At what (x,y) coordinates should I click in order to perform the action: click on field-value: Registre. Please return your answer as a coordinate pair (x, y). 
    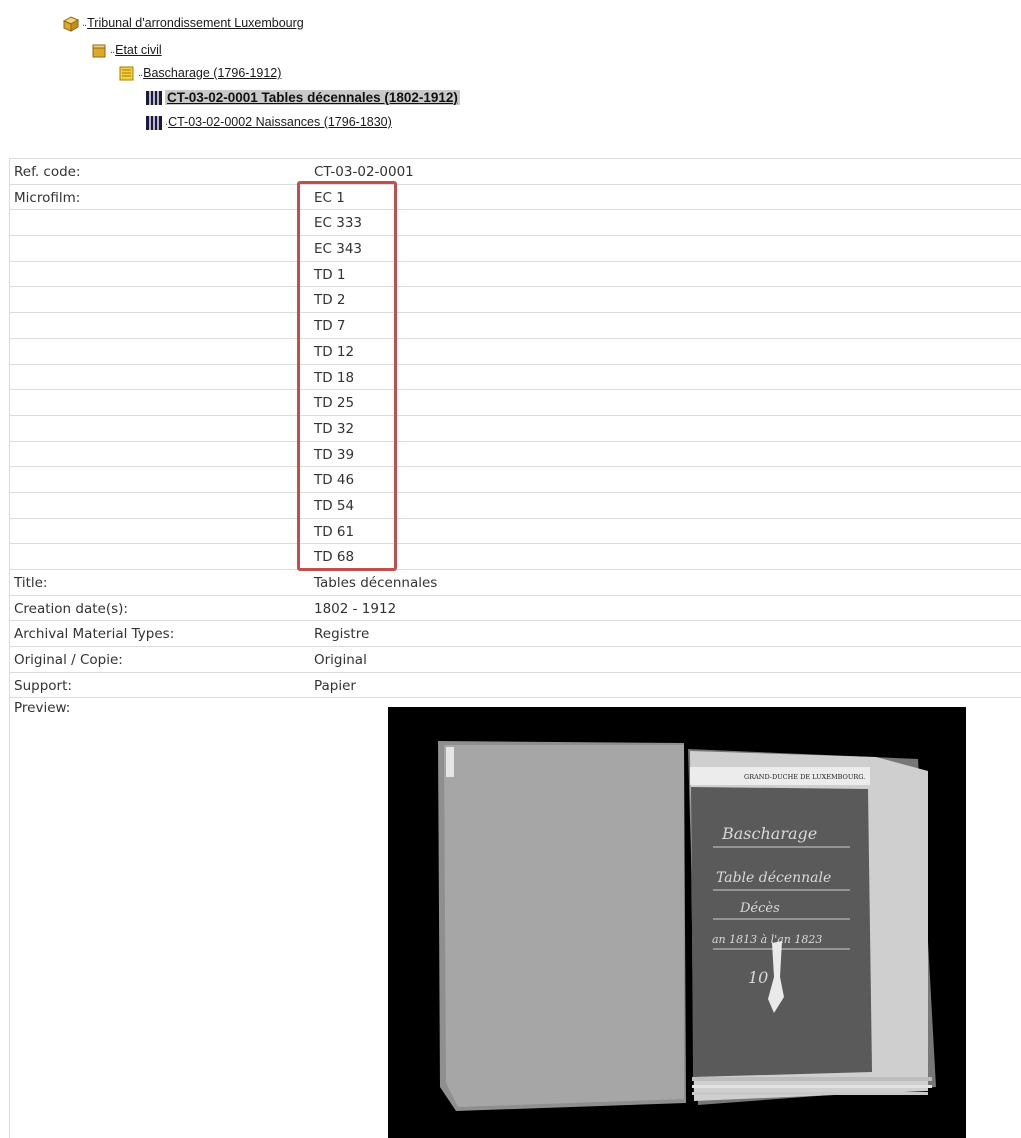
    Looking at the image, I should click on (342, 634).